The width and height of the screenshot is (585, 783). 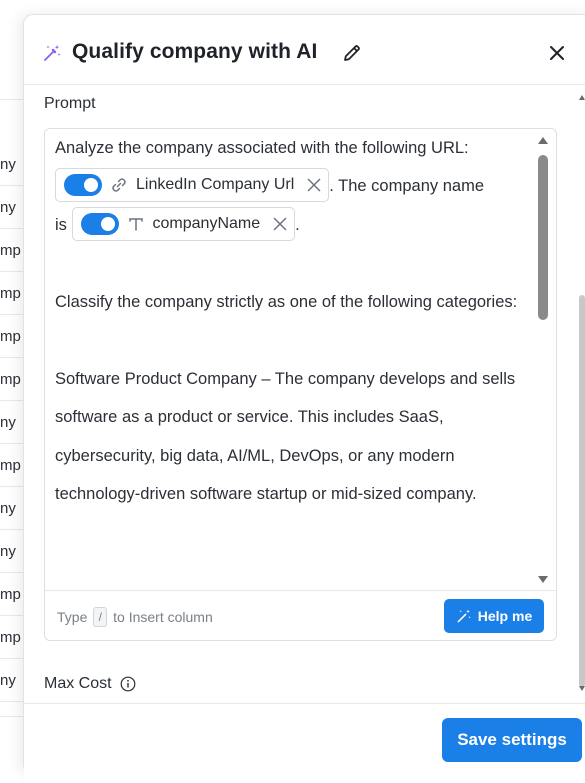 What do you see at coordinates (135, 224) in the screenshot?
I see `text-type-icon` at bounding box center [135, 224].